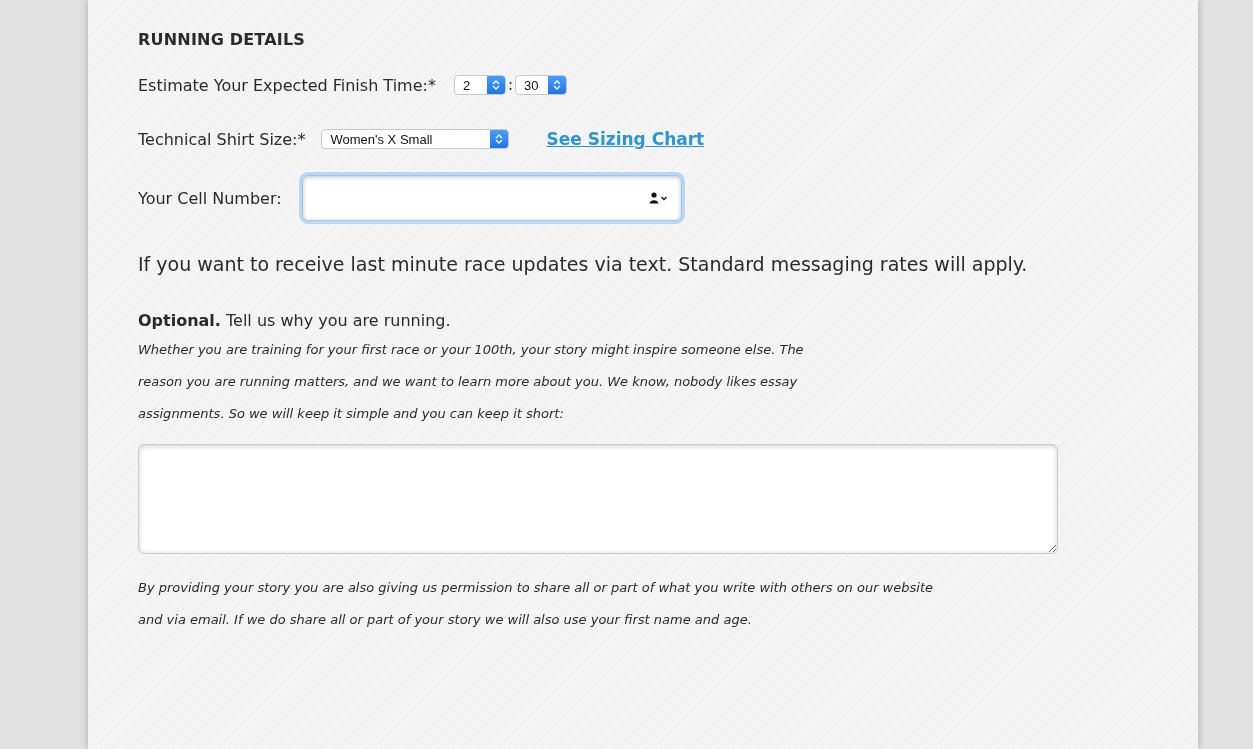 The image size is (1253, 749). Describe the element at coordinates (287, 85) in the screenshot. I see `field-label: Estimate Your Expected Finish Time:*` at that location.